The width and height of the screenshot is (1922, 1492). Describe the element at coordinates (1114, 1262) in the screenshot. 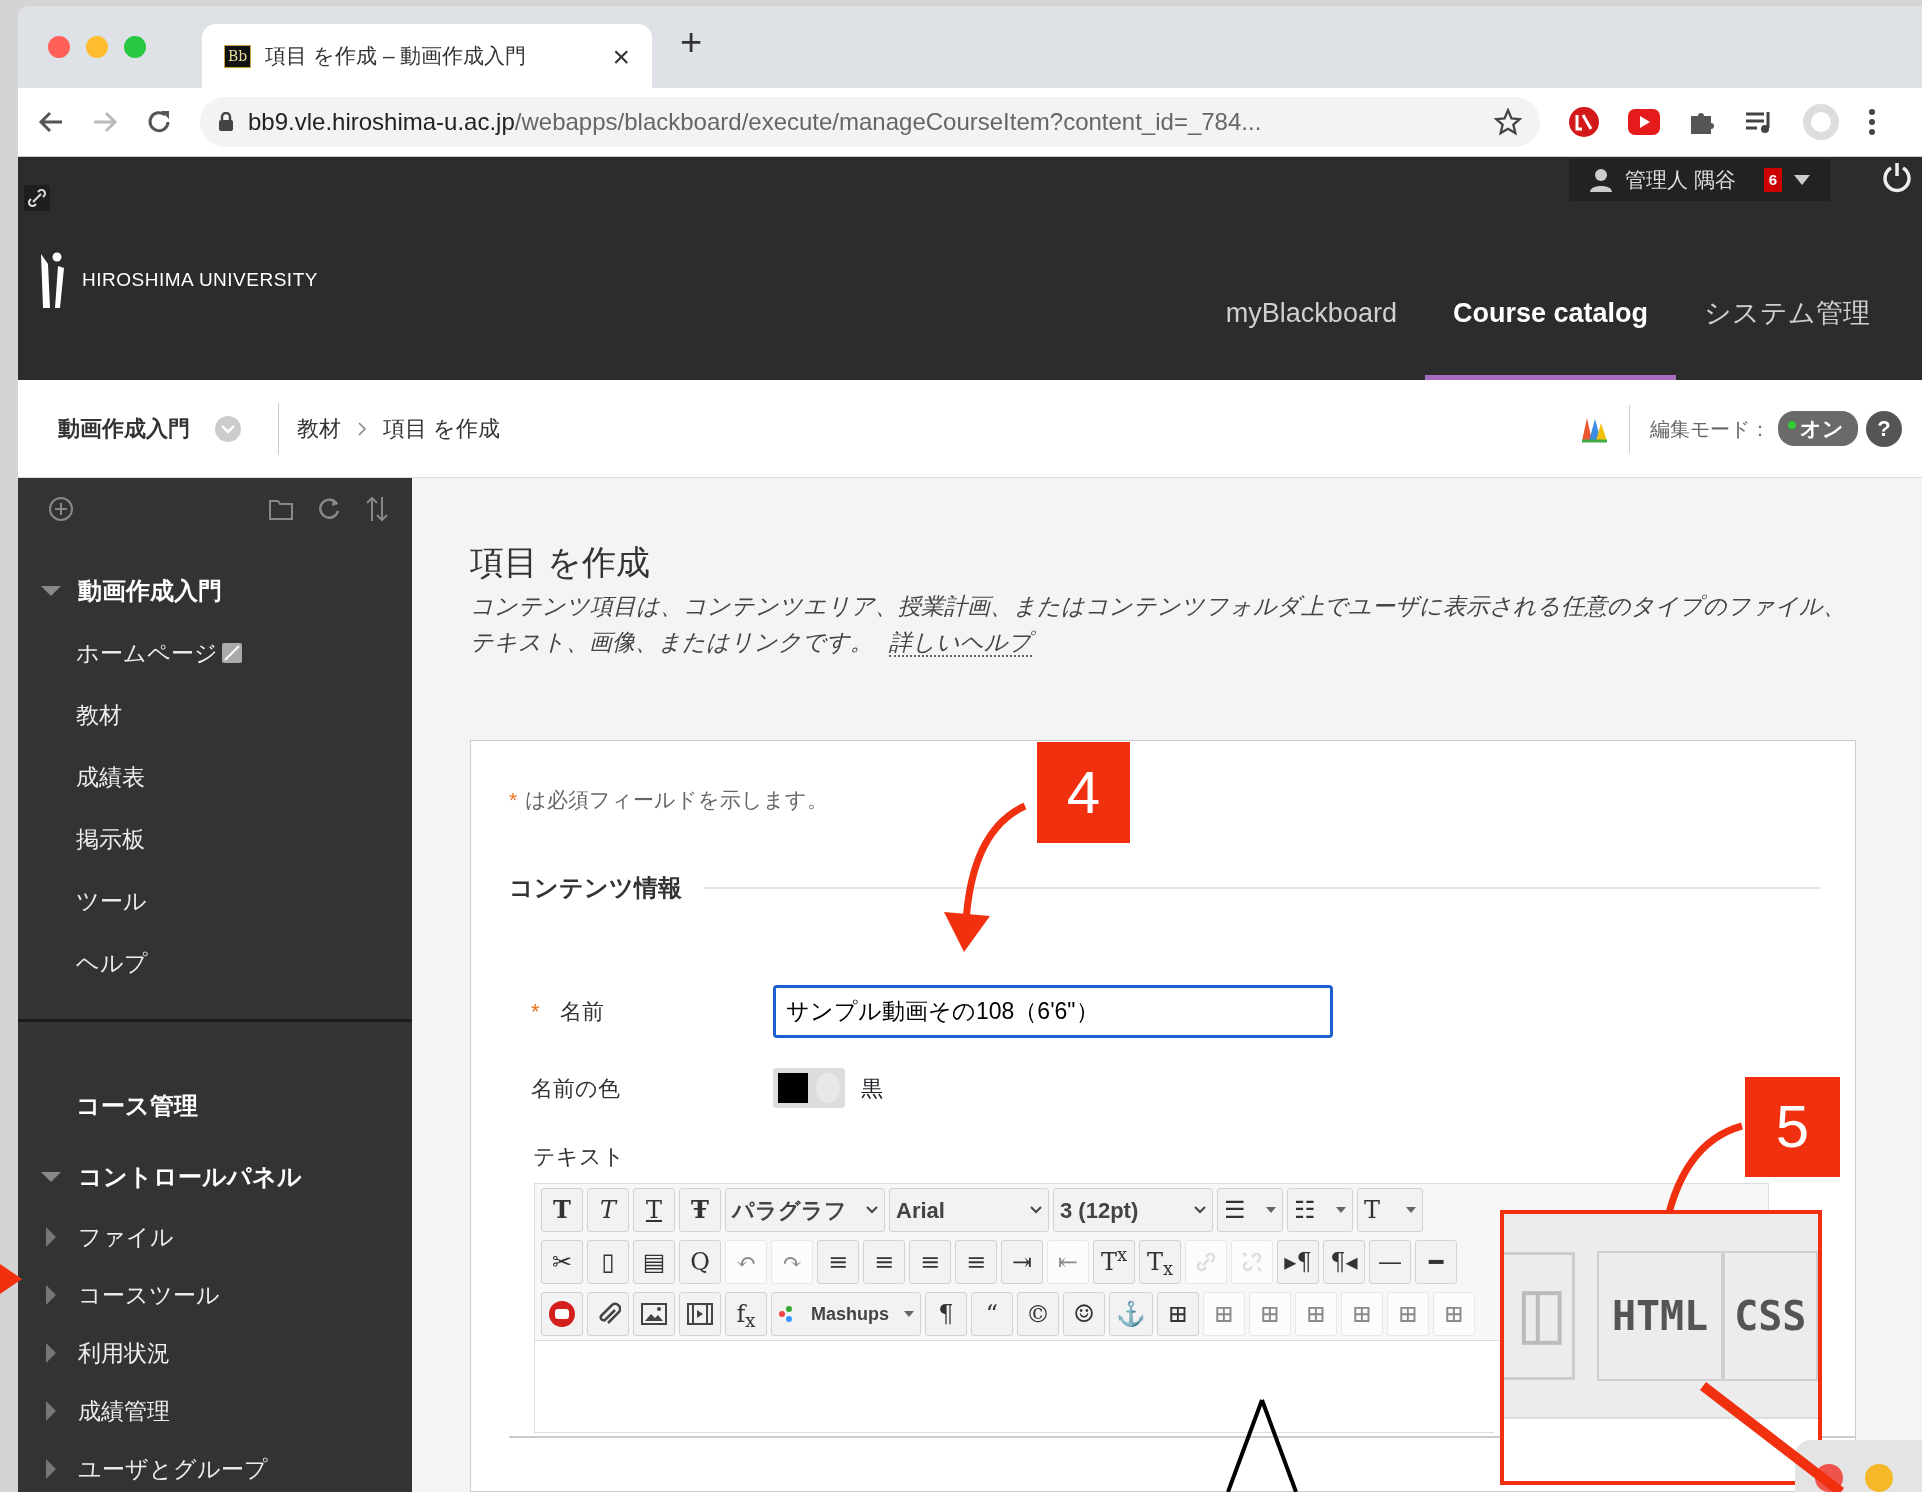

I see `toolbar-button: T$^{x}$` at that location.